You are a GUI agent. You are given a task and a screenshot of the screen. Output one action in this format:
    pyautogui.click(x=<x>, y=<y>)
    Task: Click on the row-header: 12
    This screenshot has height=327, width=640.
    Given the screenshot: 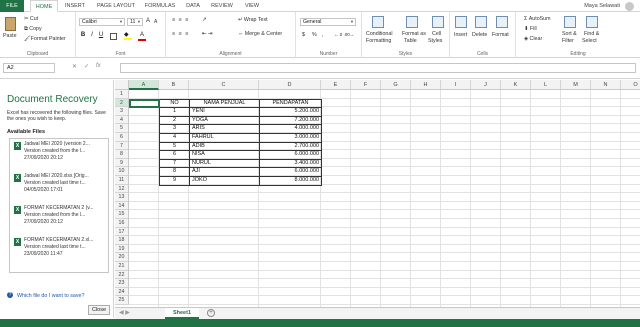 What is the action you would take?
    pyautogui.click(x=122, y=189)
    